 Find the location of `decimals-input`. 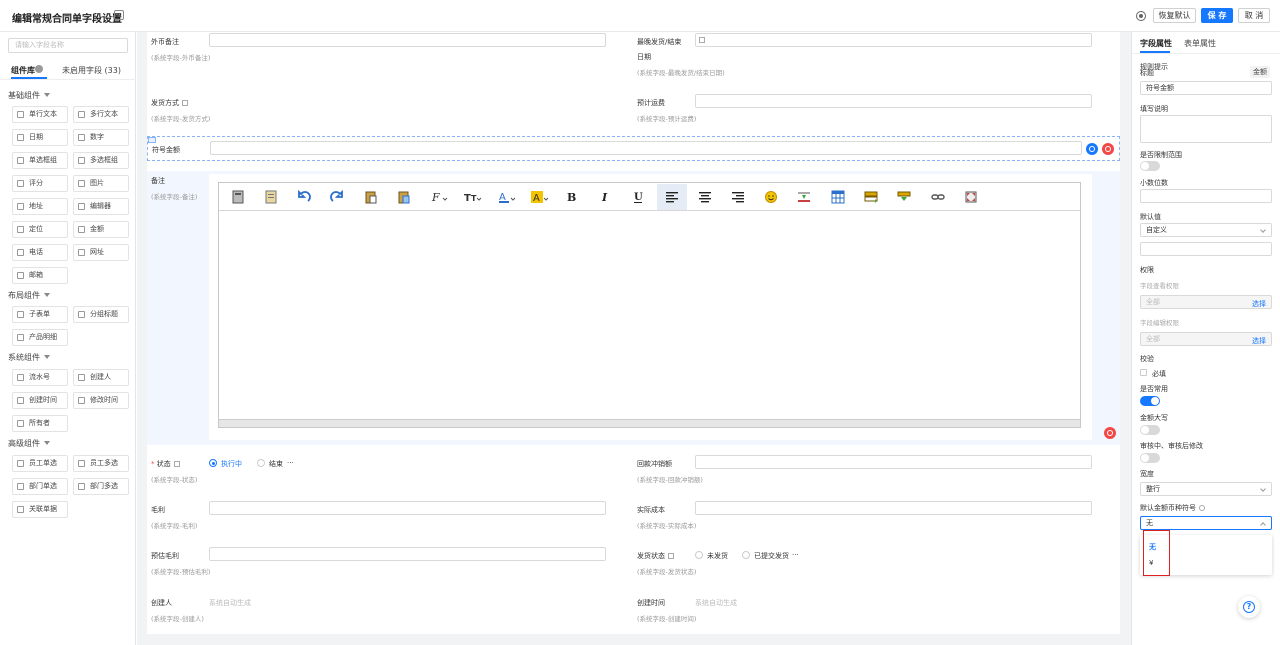

decimals-input is located at coordinates (1206, 196).